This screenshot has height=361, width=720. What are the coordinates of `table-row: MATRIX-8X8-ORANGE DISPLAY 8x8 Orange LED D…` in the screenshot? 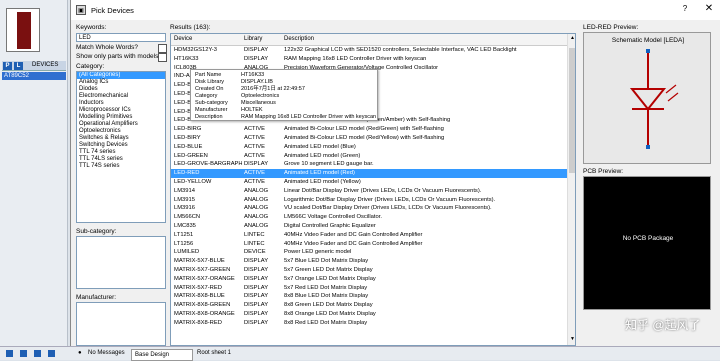 It's located at (369, 314).